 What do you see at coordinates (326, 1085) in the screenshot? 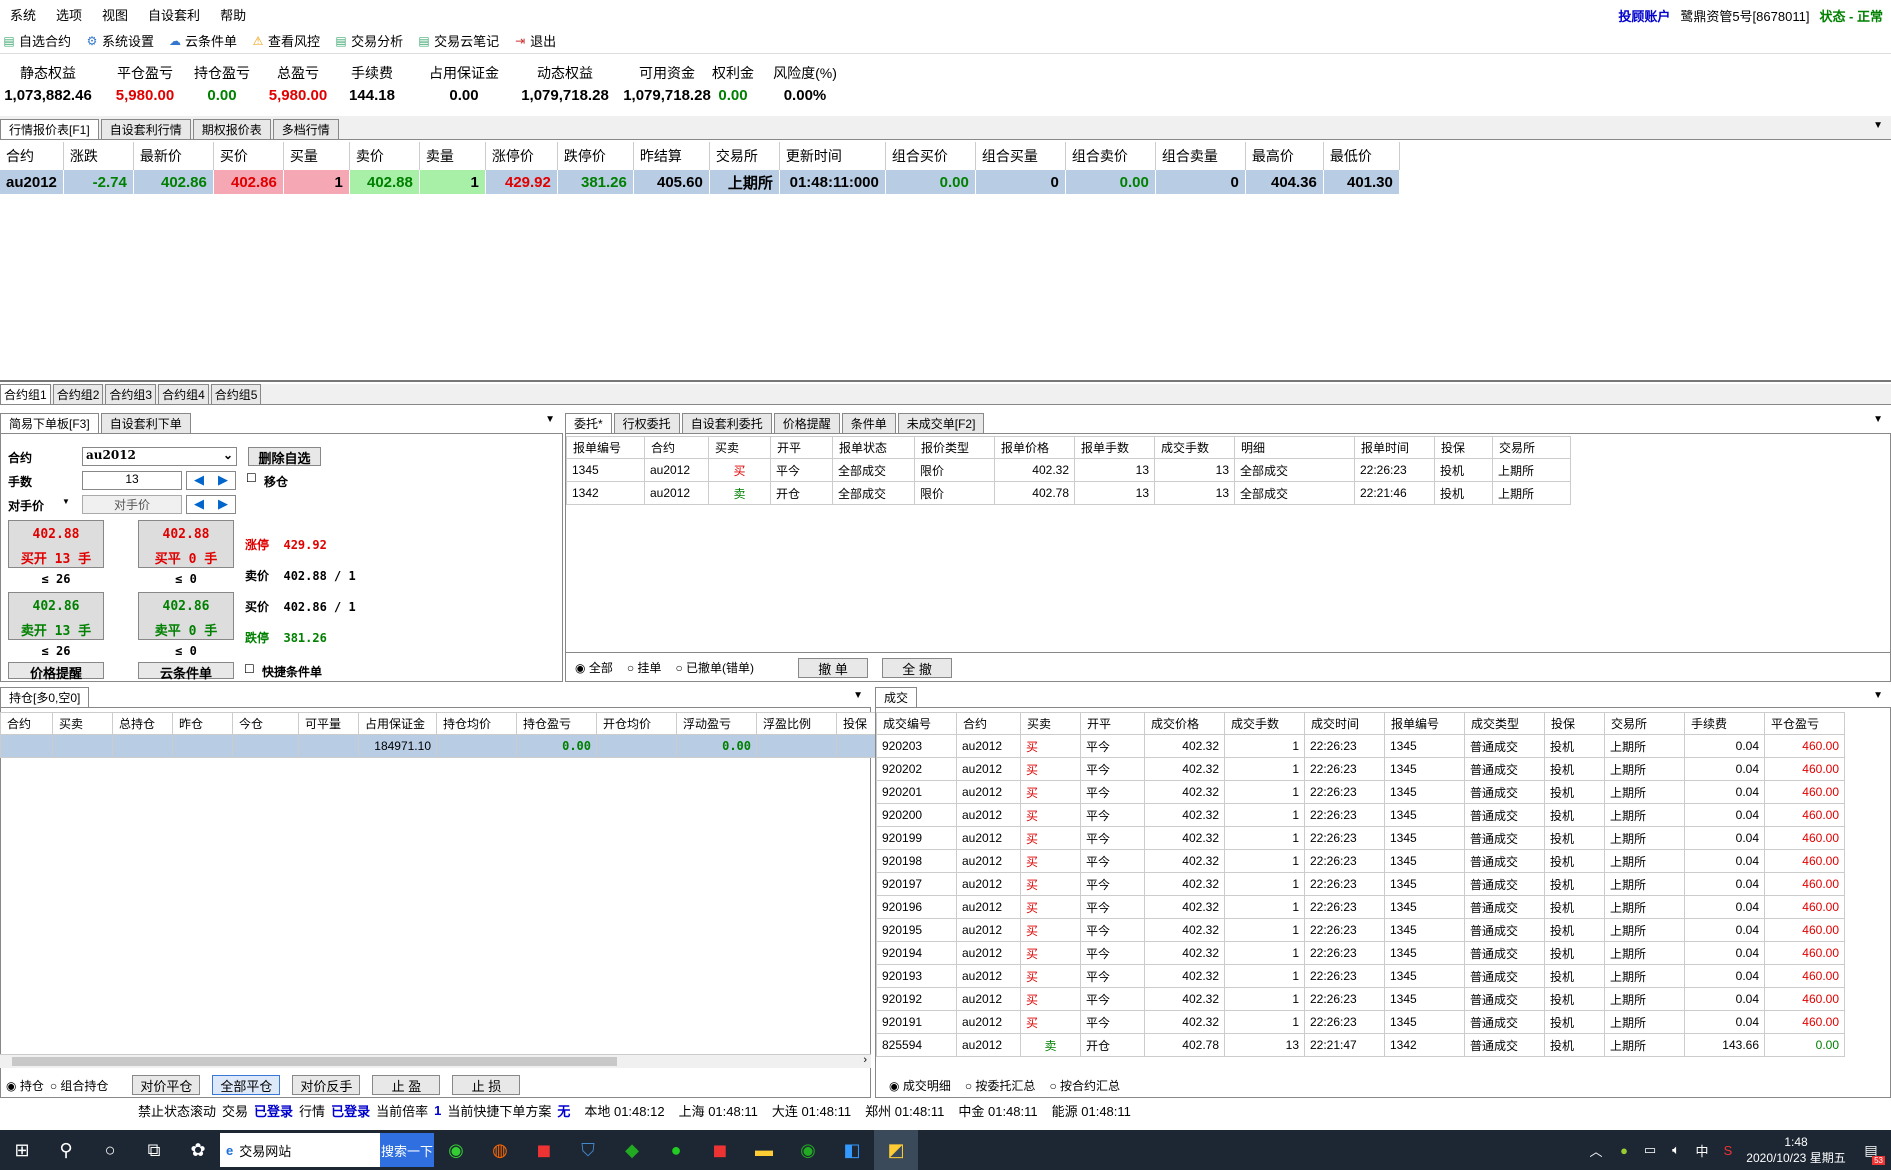
I see `position-action-button: 对价反手` at bounding box center [326, 1085].